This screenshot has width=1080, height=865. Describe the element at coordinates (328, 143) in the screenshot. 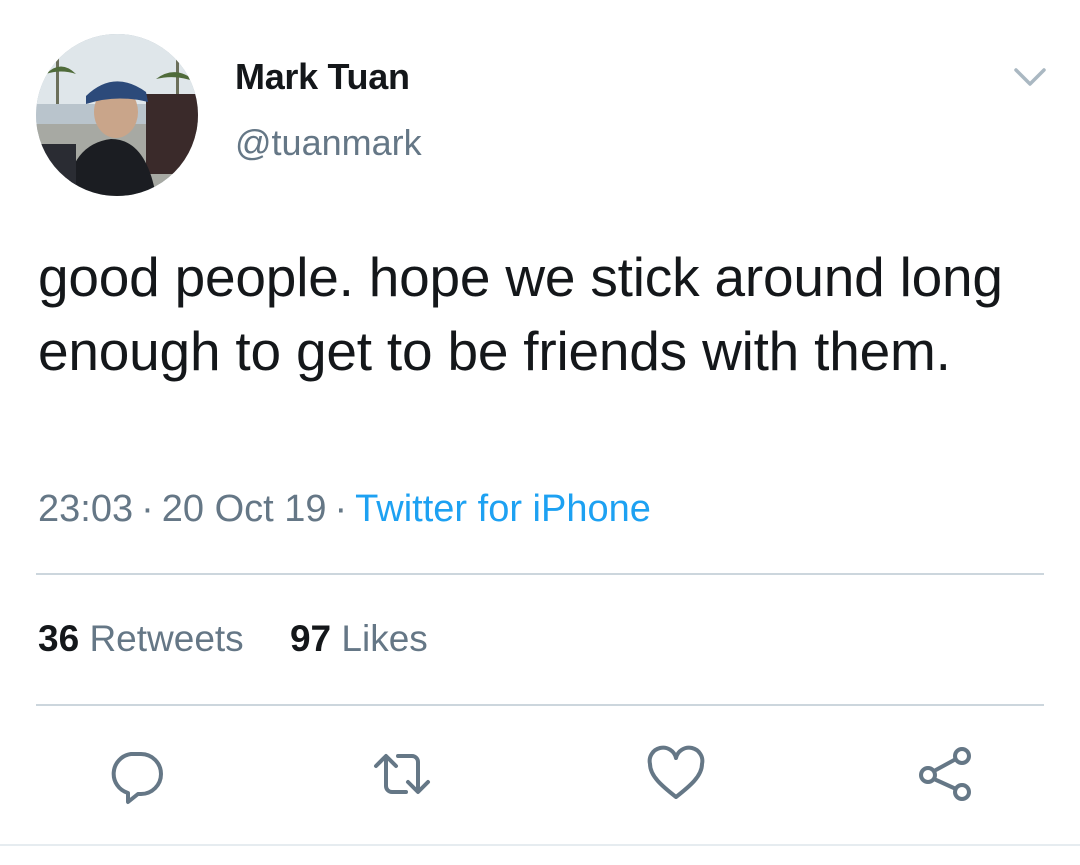

I see `author-handle: @tuanmark` at that location.